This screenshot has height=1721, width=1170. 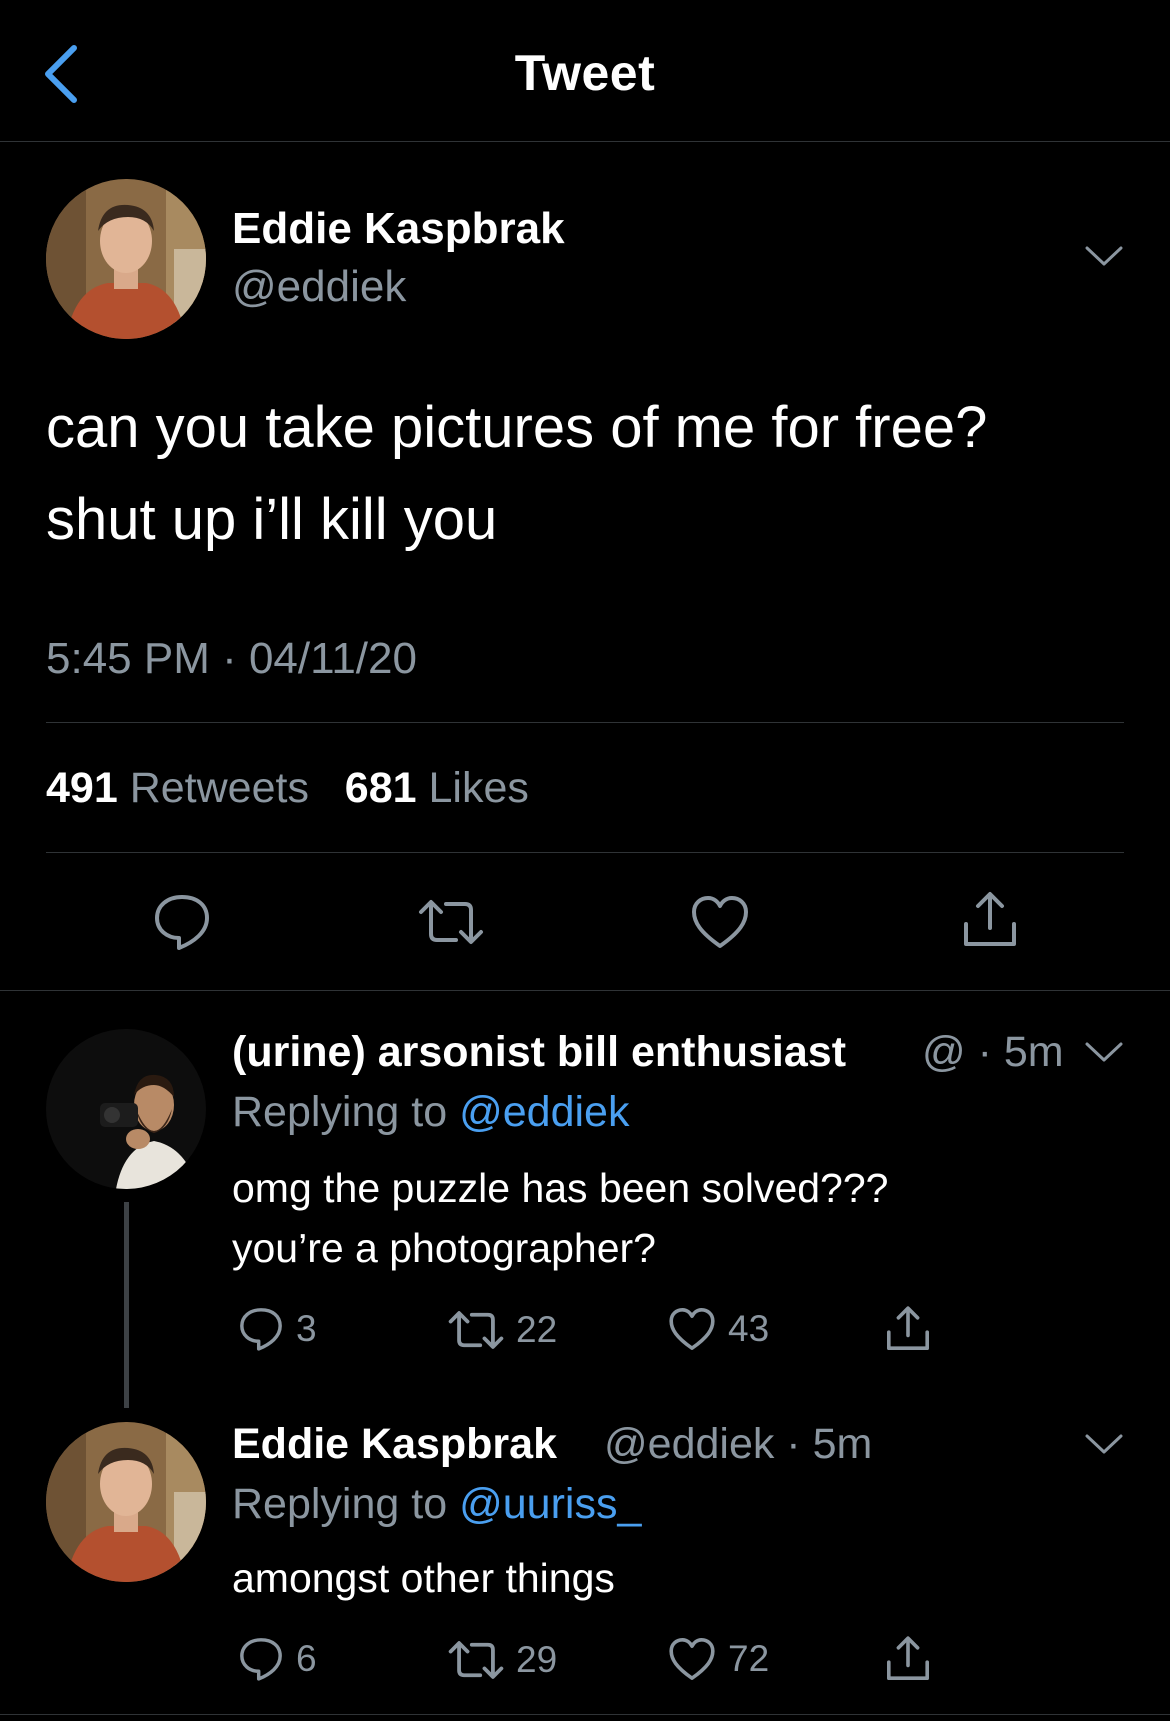 What do you see at coordinates (394, 1444) in the screenshot?
I see `reply-author-name: Eddie Kaspbrak` at bounding box center [394, 1444].